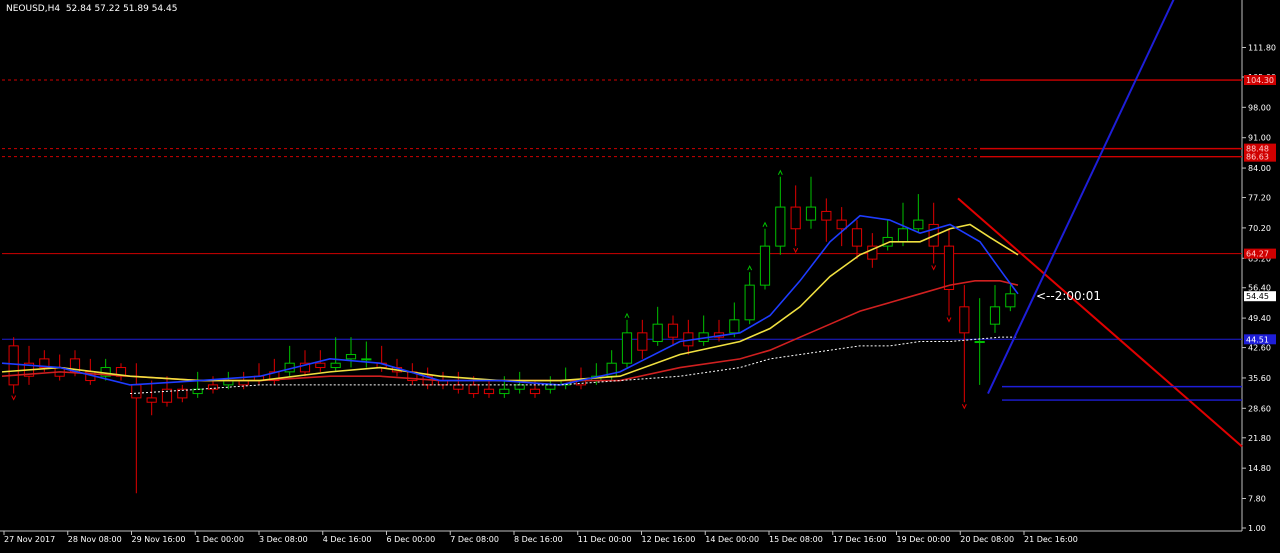  I want to click on x-tick-label: 29 Nov 16:00, so click(159, 539).